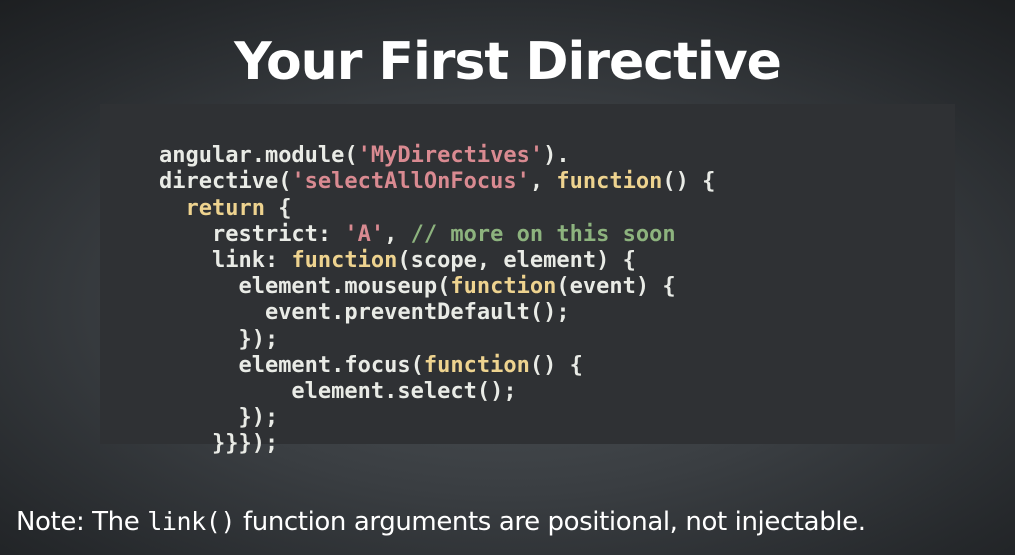  What do you see at coordinates (291, 365) in the screenshot?
I see `code-token: element.focus(` at bounding box center [291, 365].